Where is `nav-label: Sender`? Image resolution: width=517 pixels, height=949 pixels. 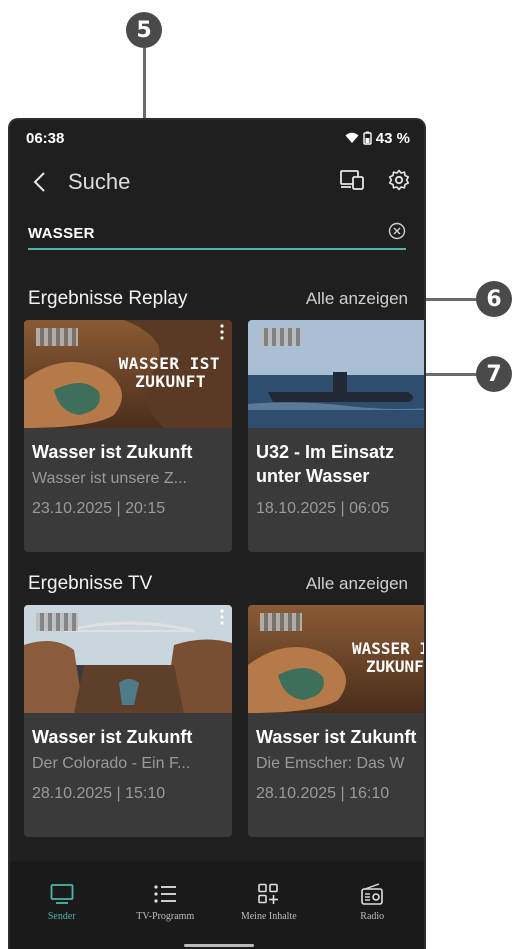
nav-label: Sender is located at coordinates (61, 916).